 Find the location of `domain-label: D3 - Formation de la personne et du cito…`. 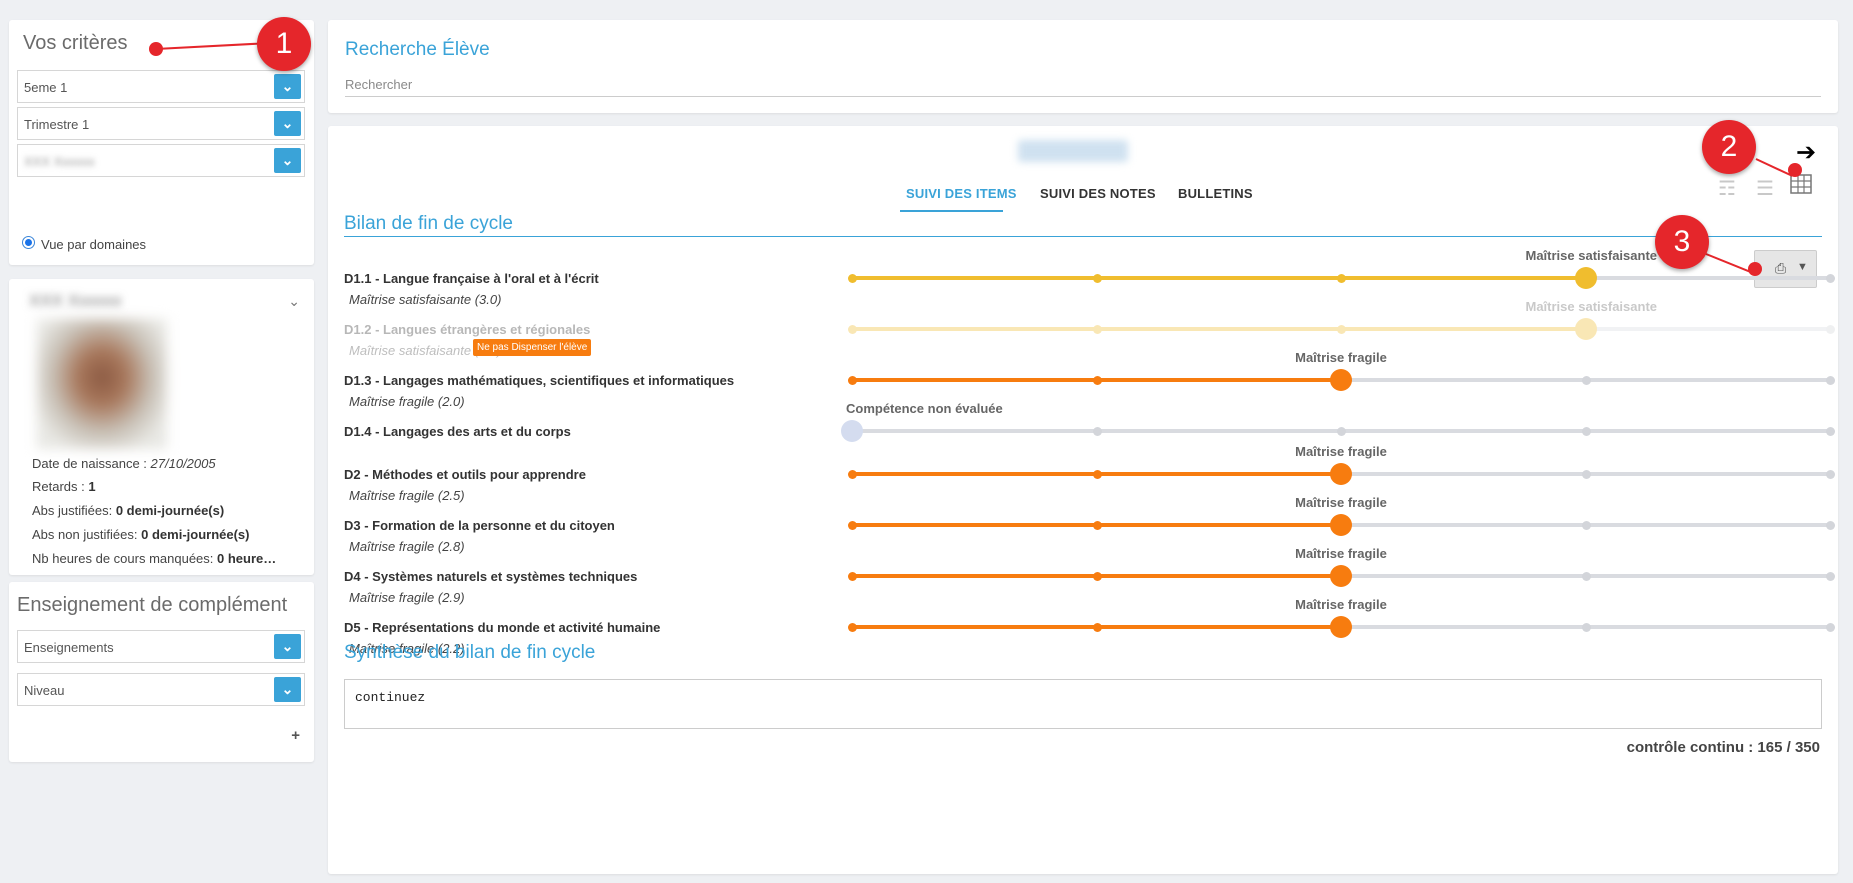

domain-label: D3 - Formation de la personne et du cito… is located at coordinates (479, 525).